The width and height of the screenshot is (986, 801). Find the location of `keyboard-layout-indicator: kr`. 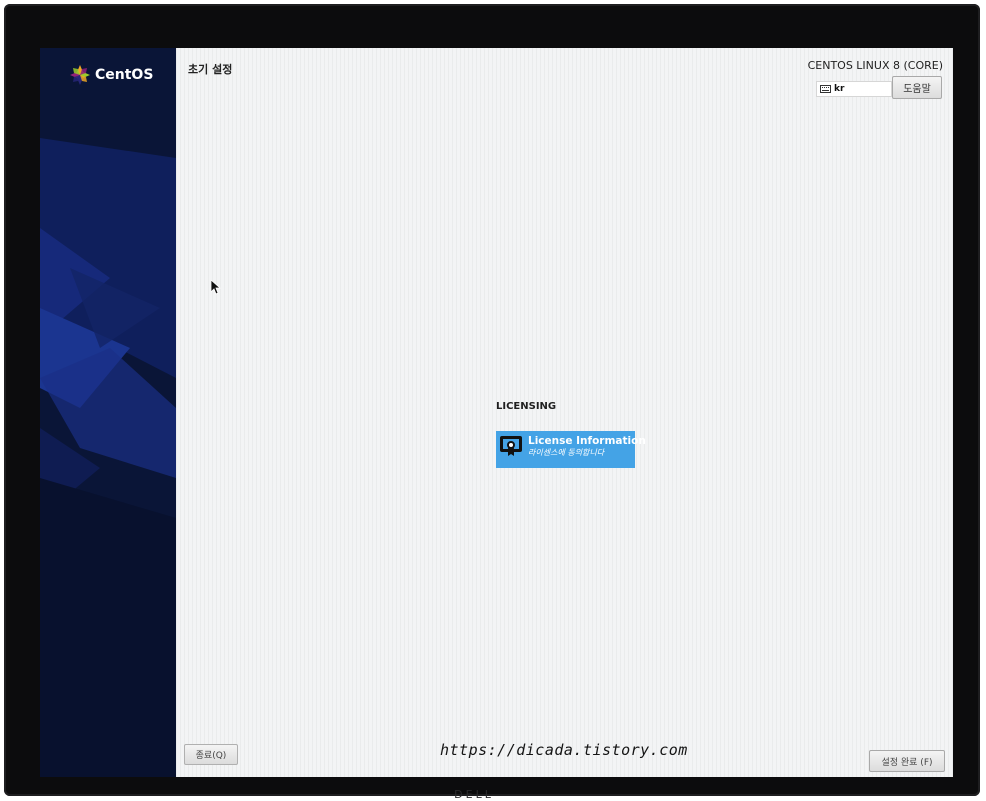

keyboard-layout-indicator: kr is located at coordinates (854, 89).